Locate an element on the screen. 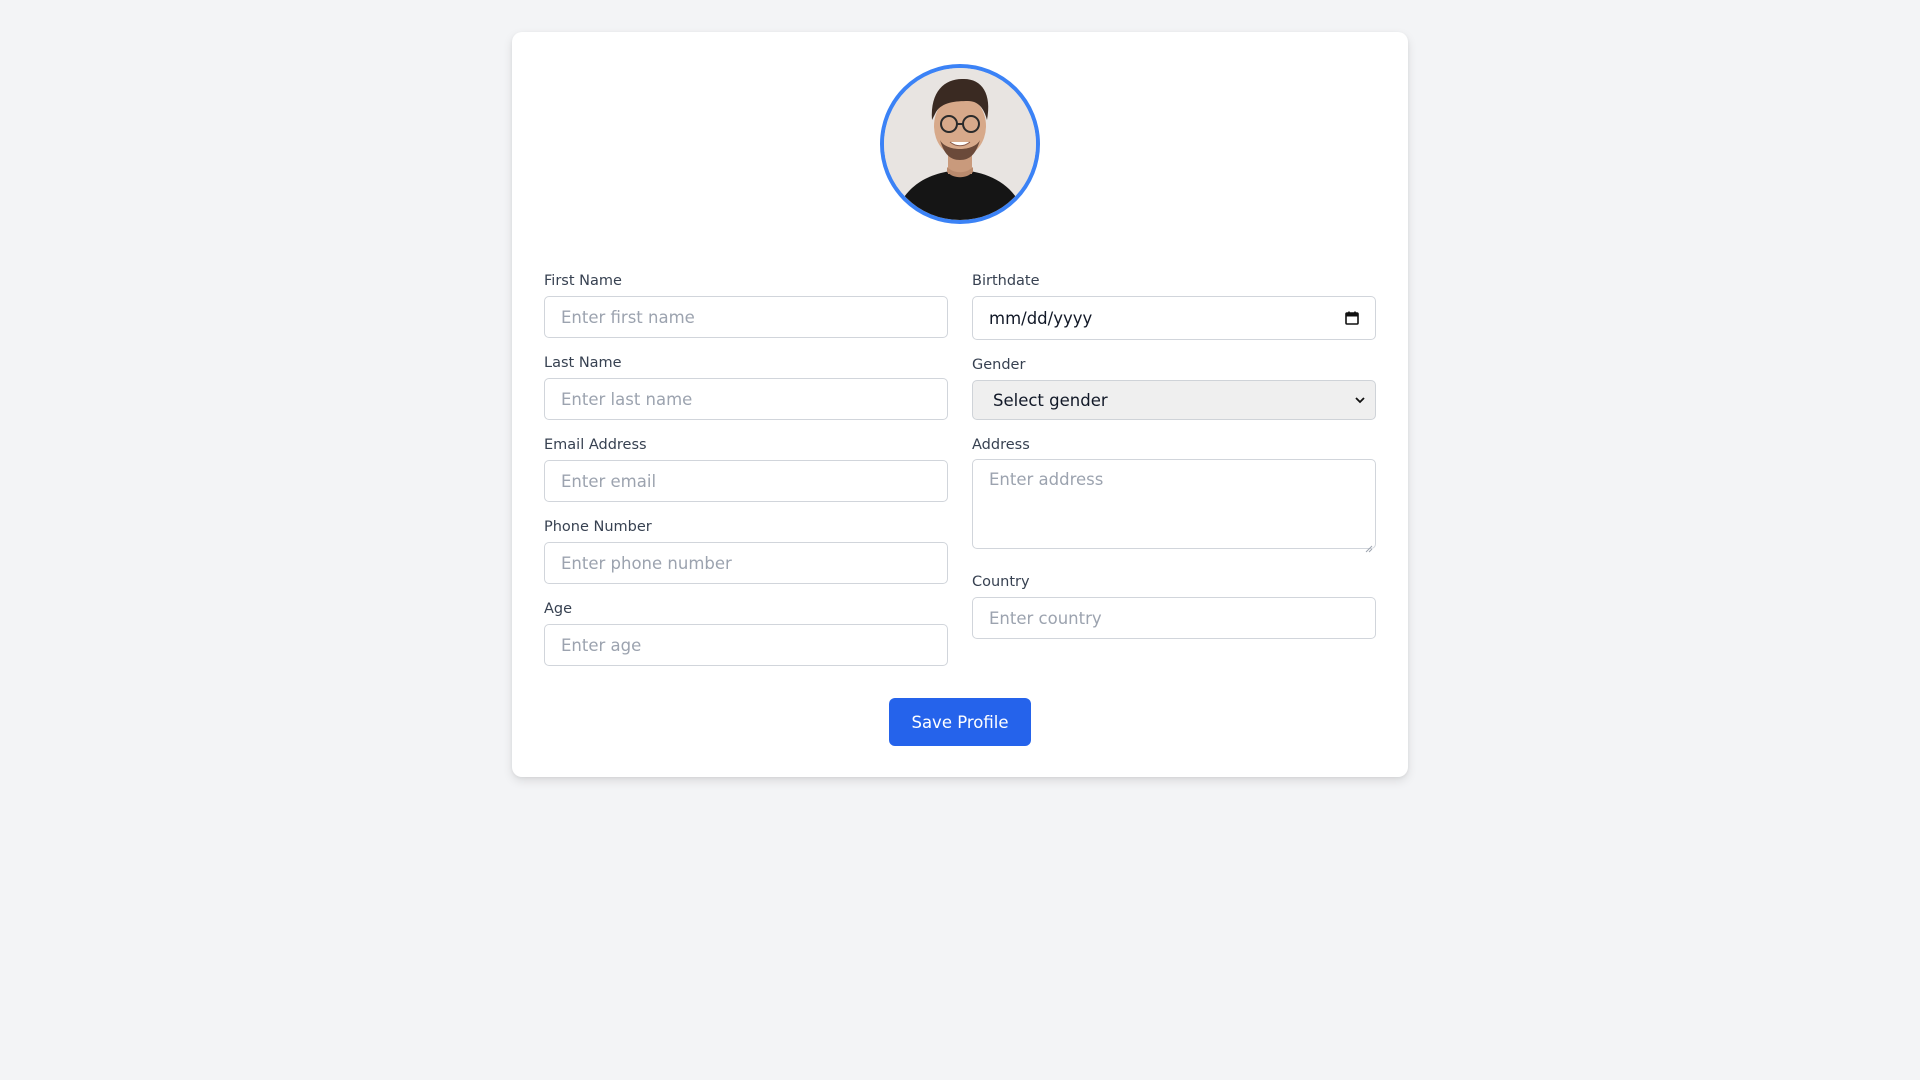 The width and height of the screenshot is (1920, 1080). email-label: Email Address is located at coordinates (595, 445).